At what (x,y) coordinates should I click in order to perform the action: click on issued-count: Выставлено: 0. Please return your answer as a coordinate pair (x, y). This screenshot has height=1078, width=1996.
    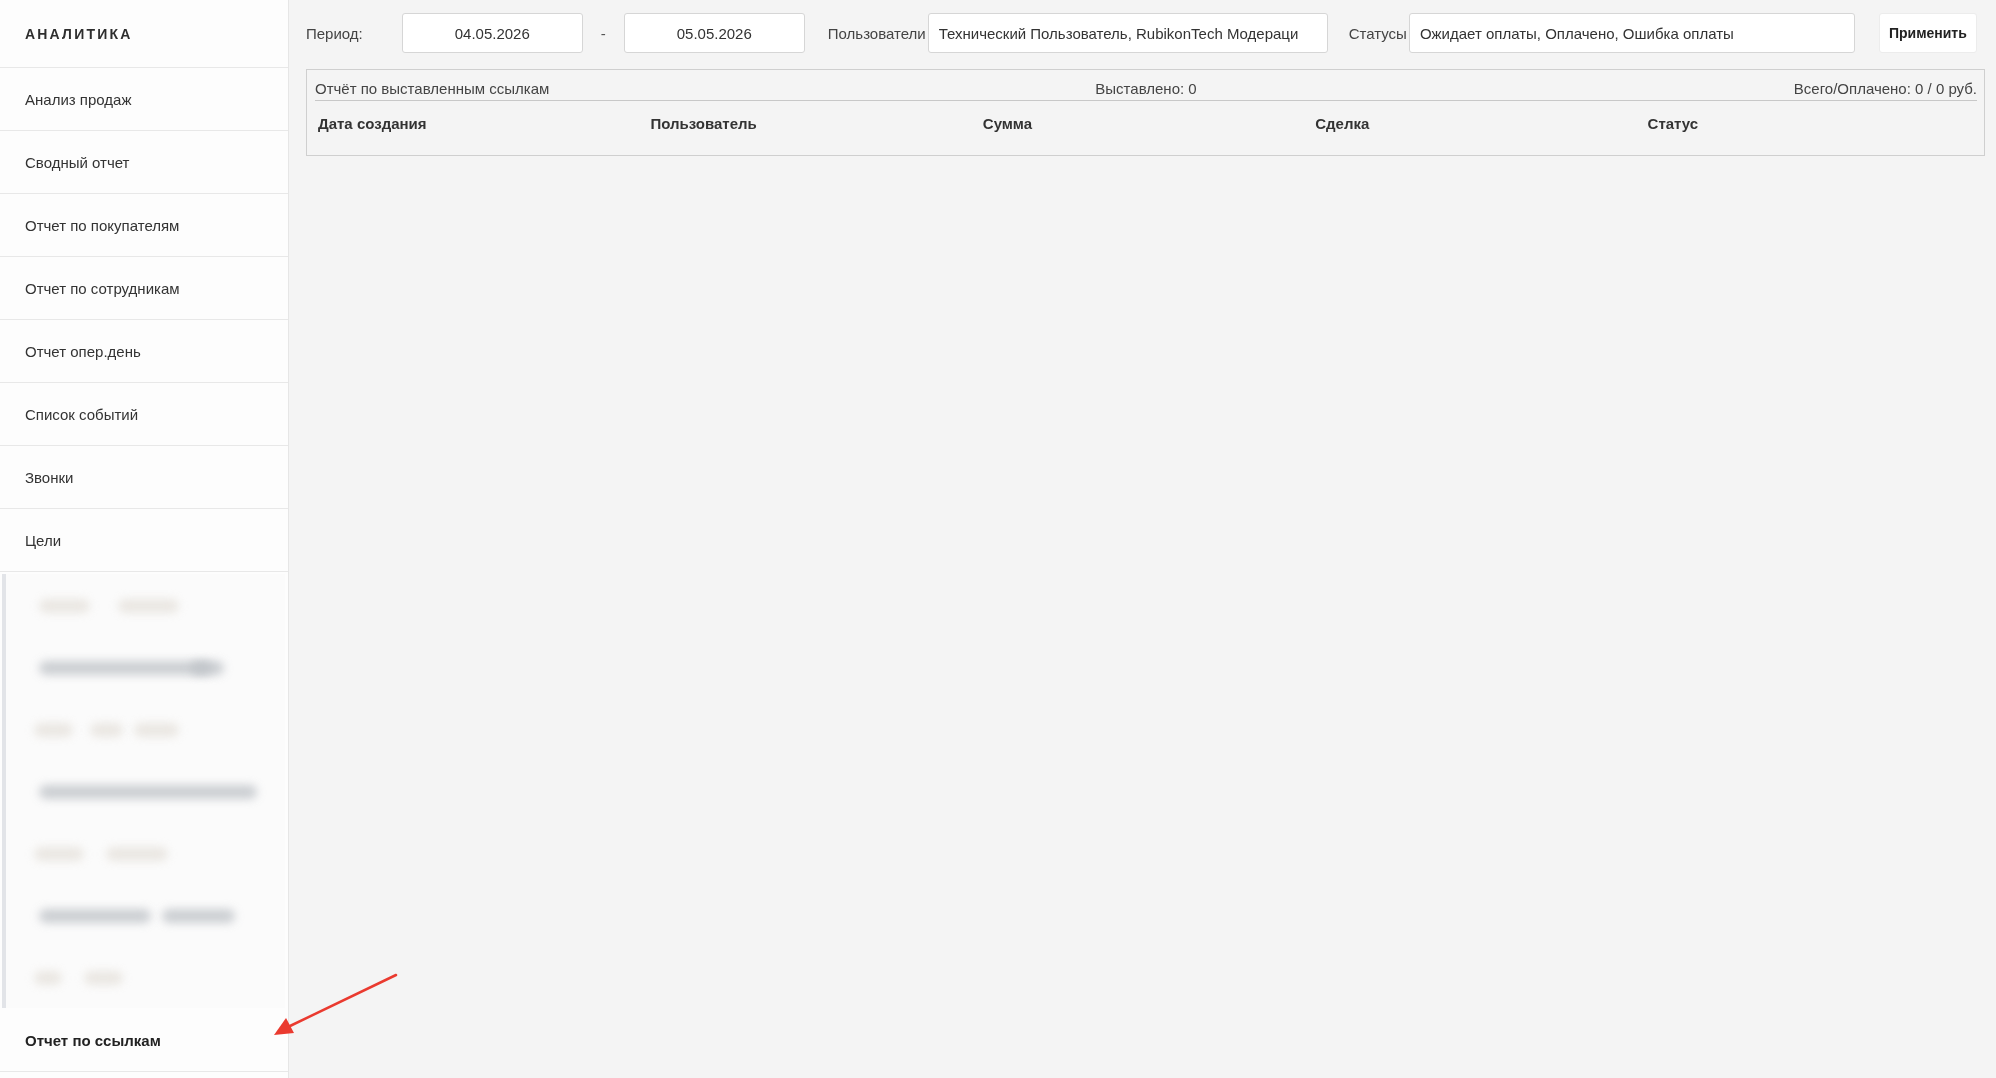
    Looking at the image, I should click on (1146, 88).